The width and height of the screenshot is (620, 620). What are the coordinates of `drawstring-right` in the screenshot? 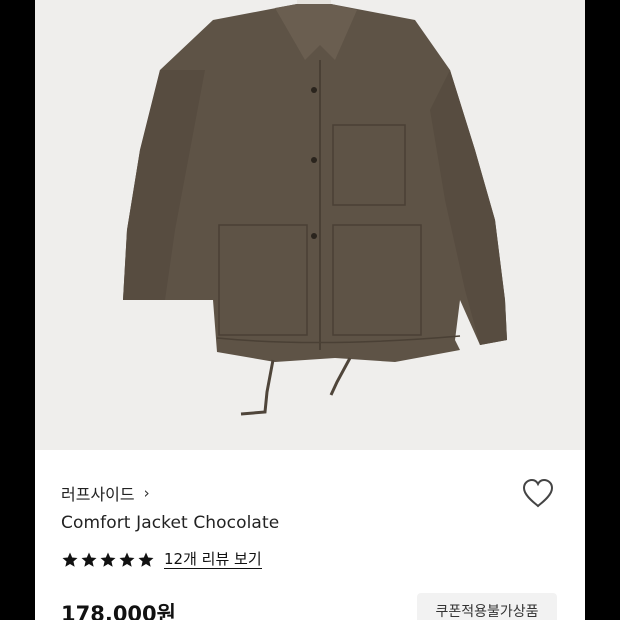 It's located at (340, 376).